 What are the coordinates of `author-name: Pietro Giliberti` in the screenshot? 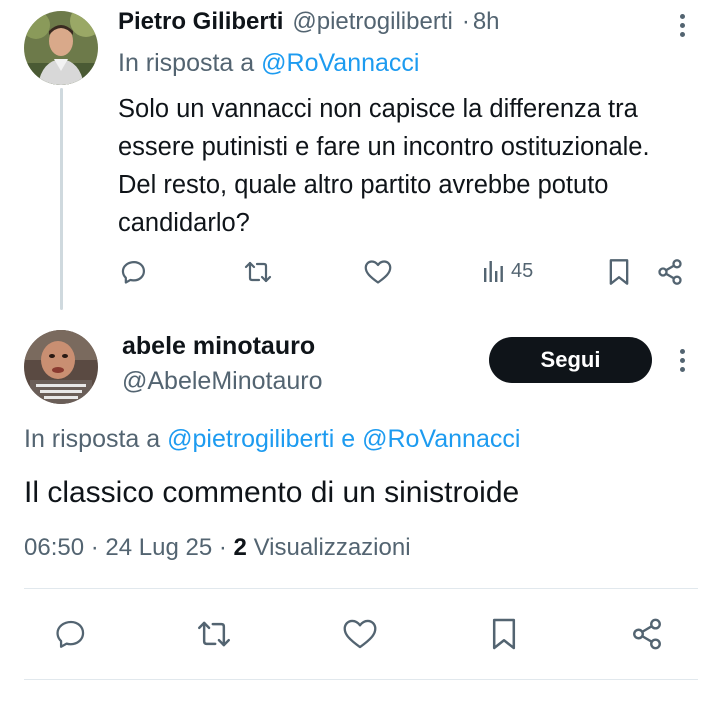 It's located at (200, 22).